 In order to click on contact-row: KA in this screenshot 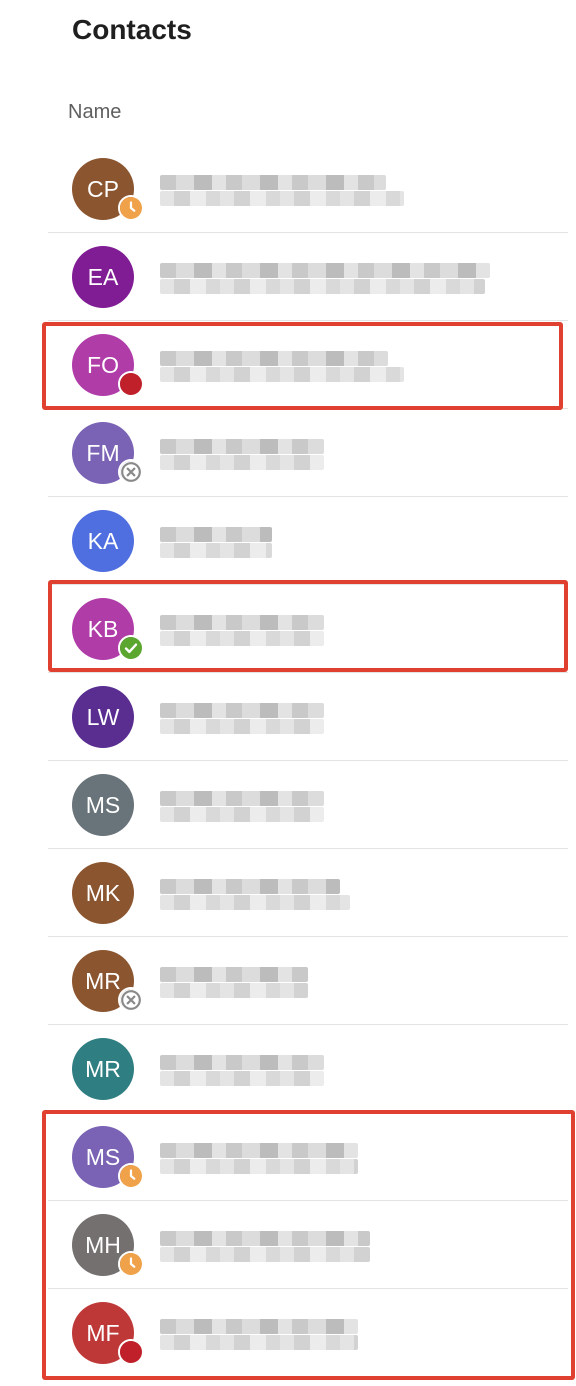, I will do `click(288, 541)`.